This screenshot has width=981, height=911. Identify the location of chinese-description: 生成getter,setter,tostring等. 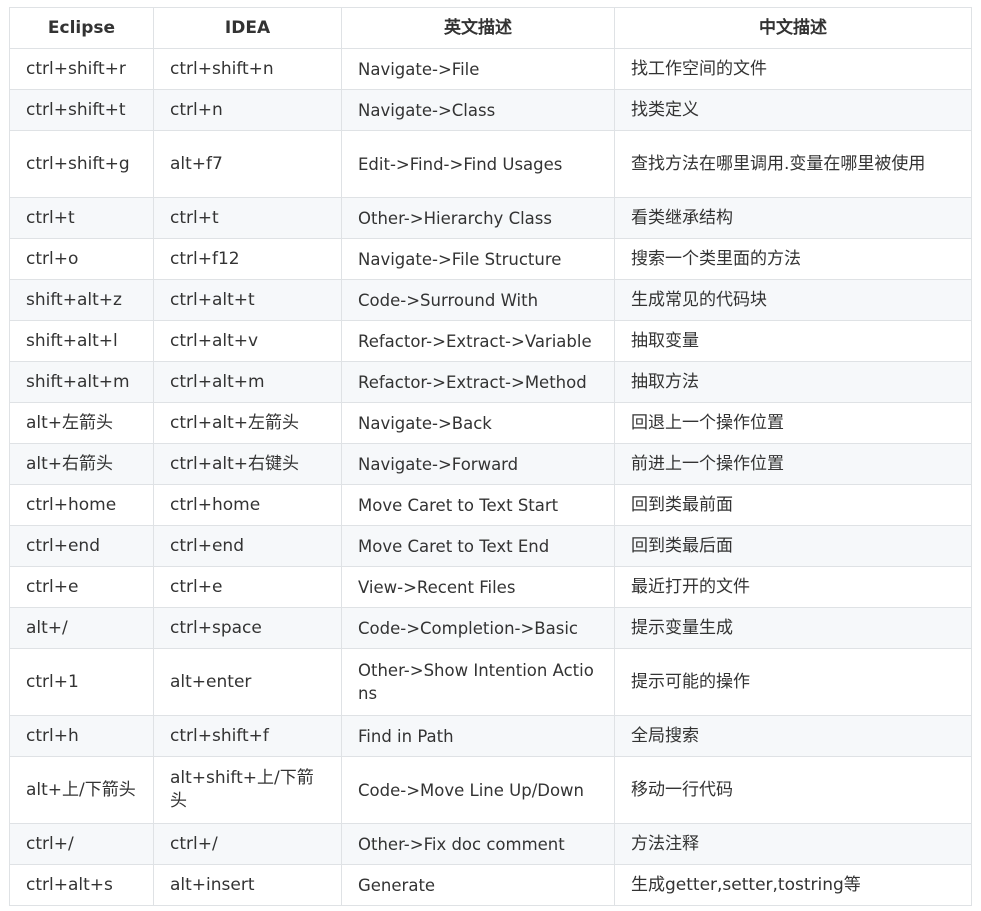
(793, 885).